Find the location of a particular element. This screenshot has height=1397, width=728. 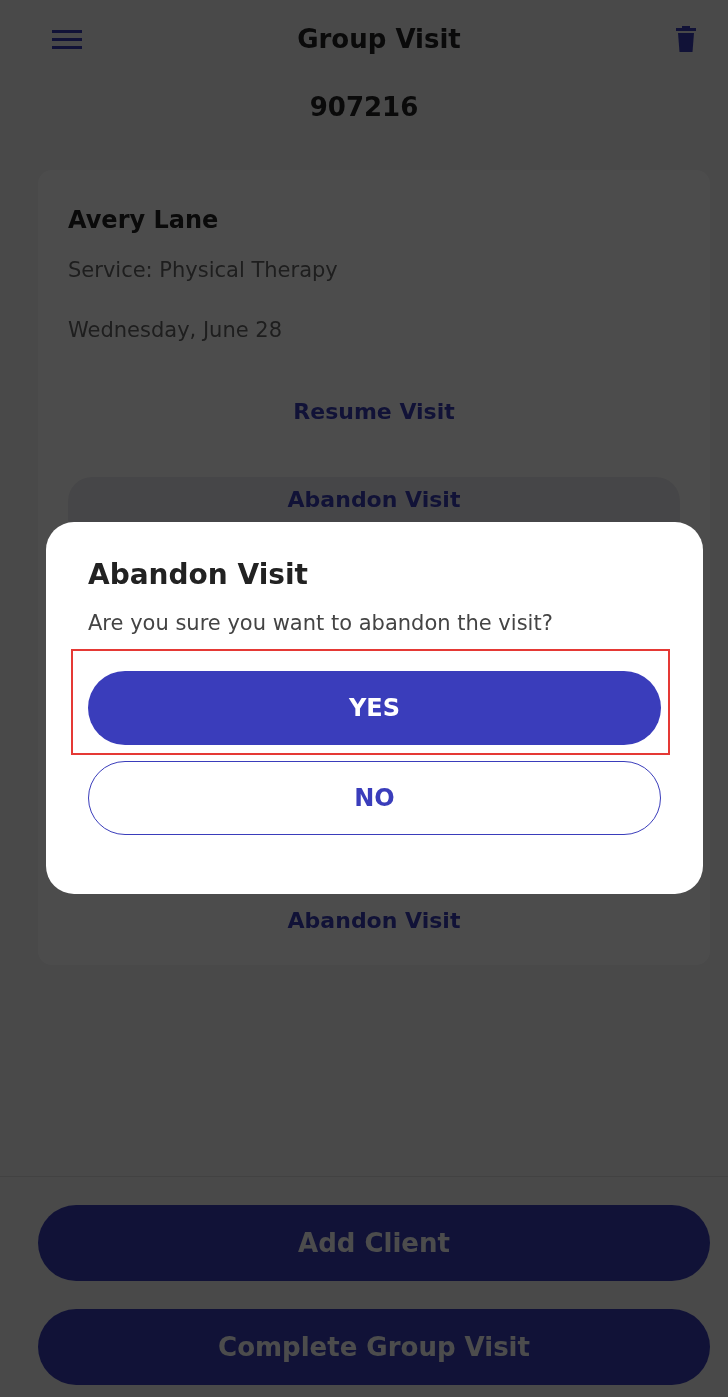

visit-code: 907216 is located at coordinates (364, 107).